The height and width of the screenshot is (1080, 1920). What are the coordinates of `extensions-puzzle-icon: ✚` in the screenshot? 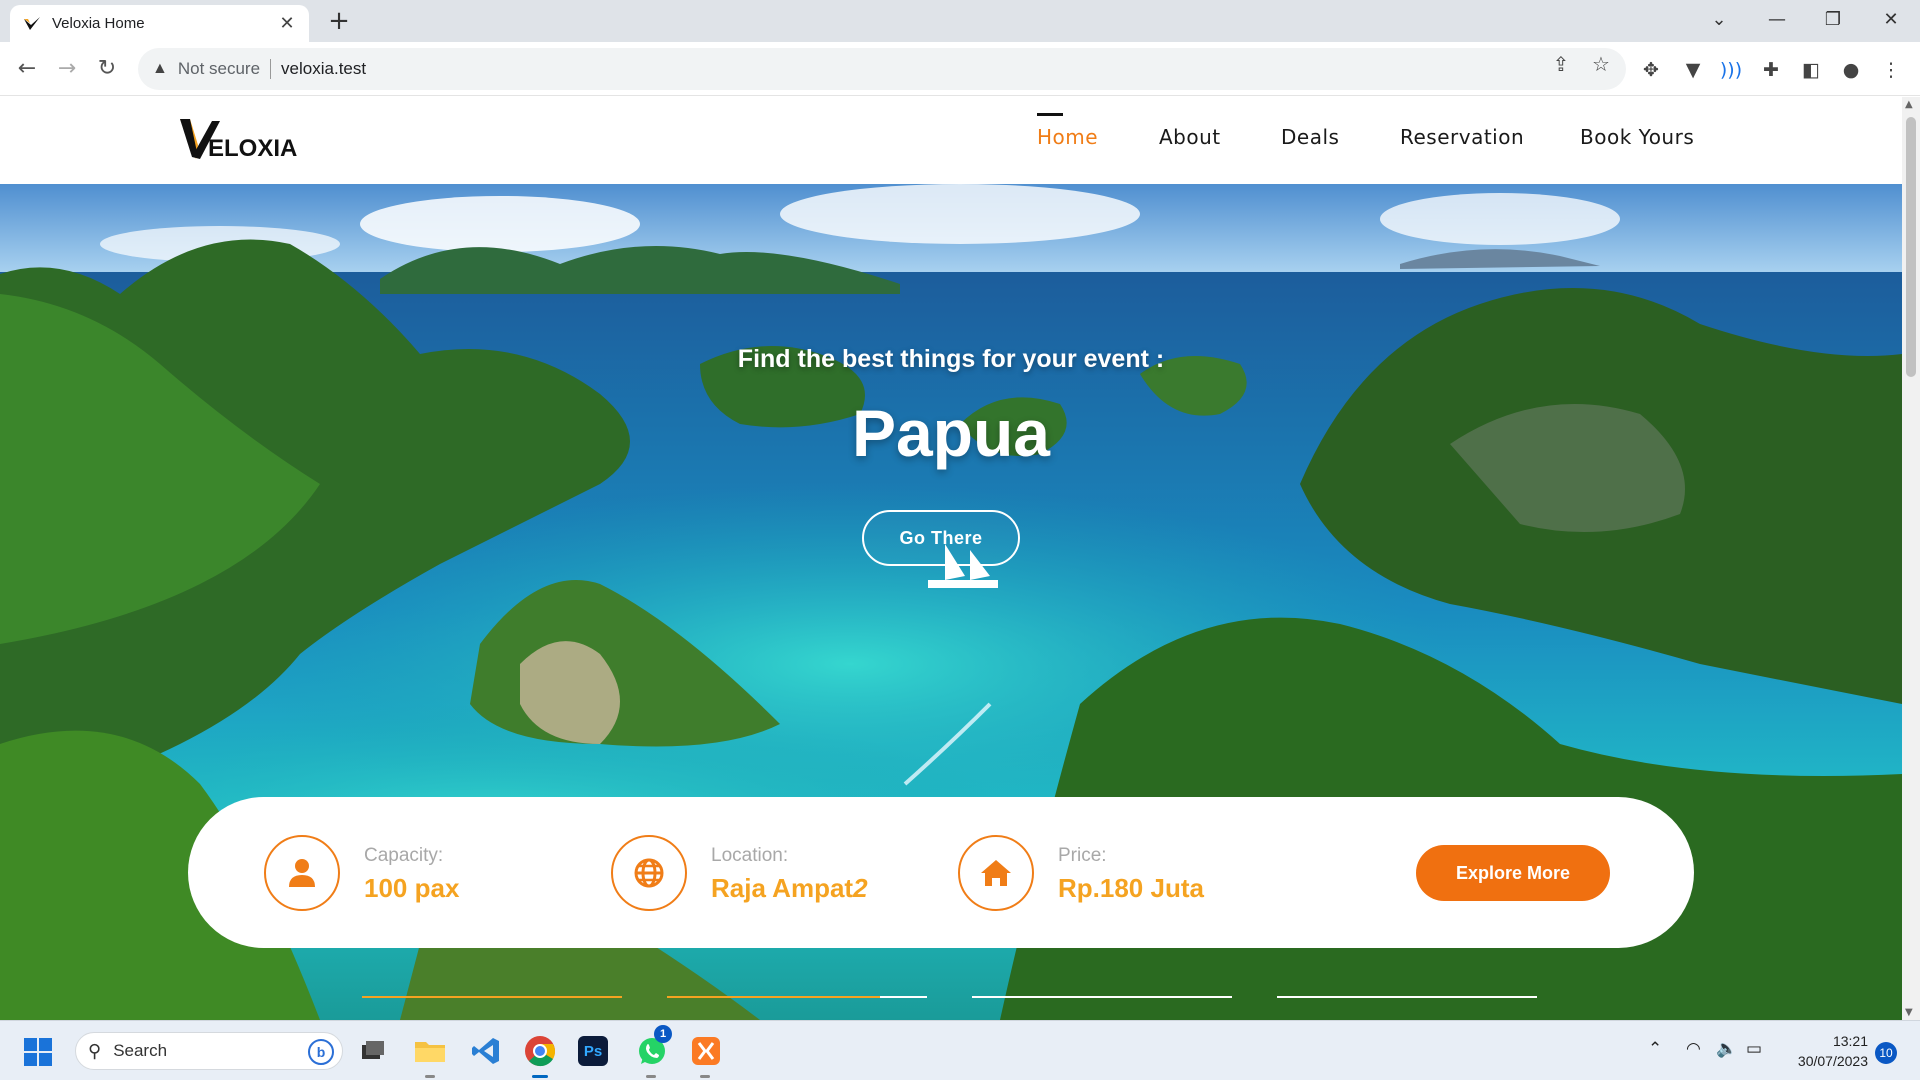 It's located at (1771, 71).